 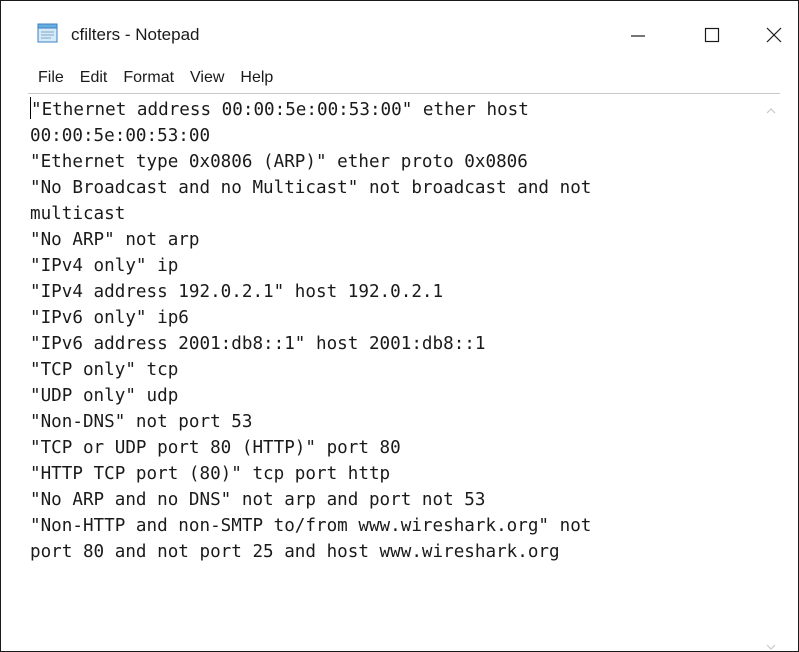 I want to click on scroll-up-icon, so click(x=771, y=108).